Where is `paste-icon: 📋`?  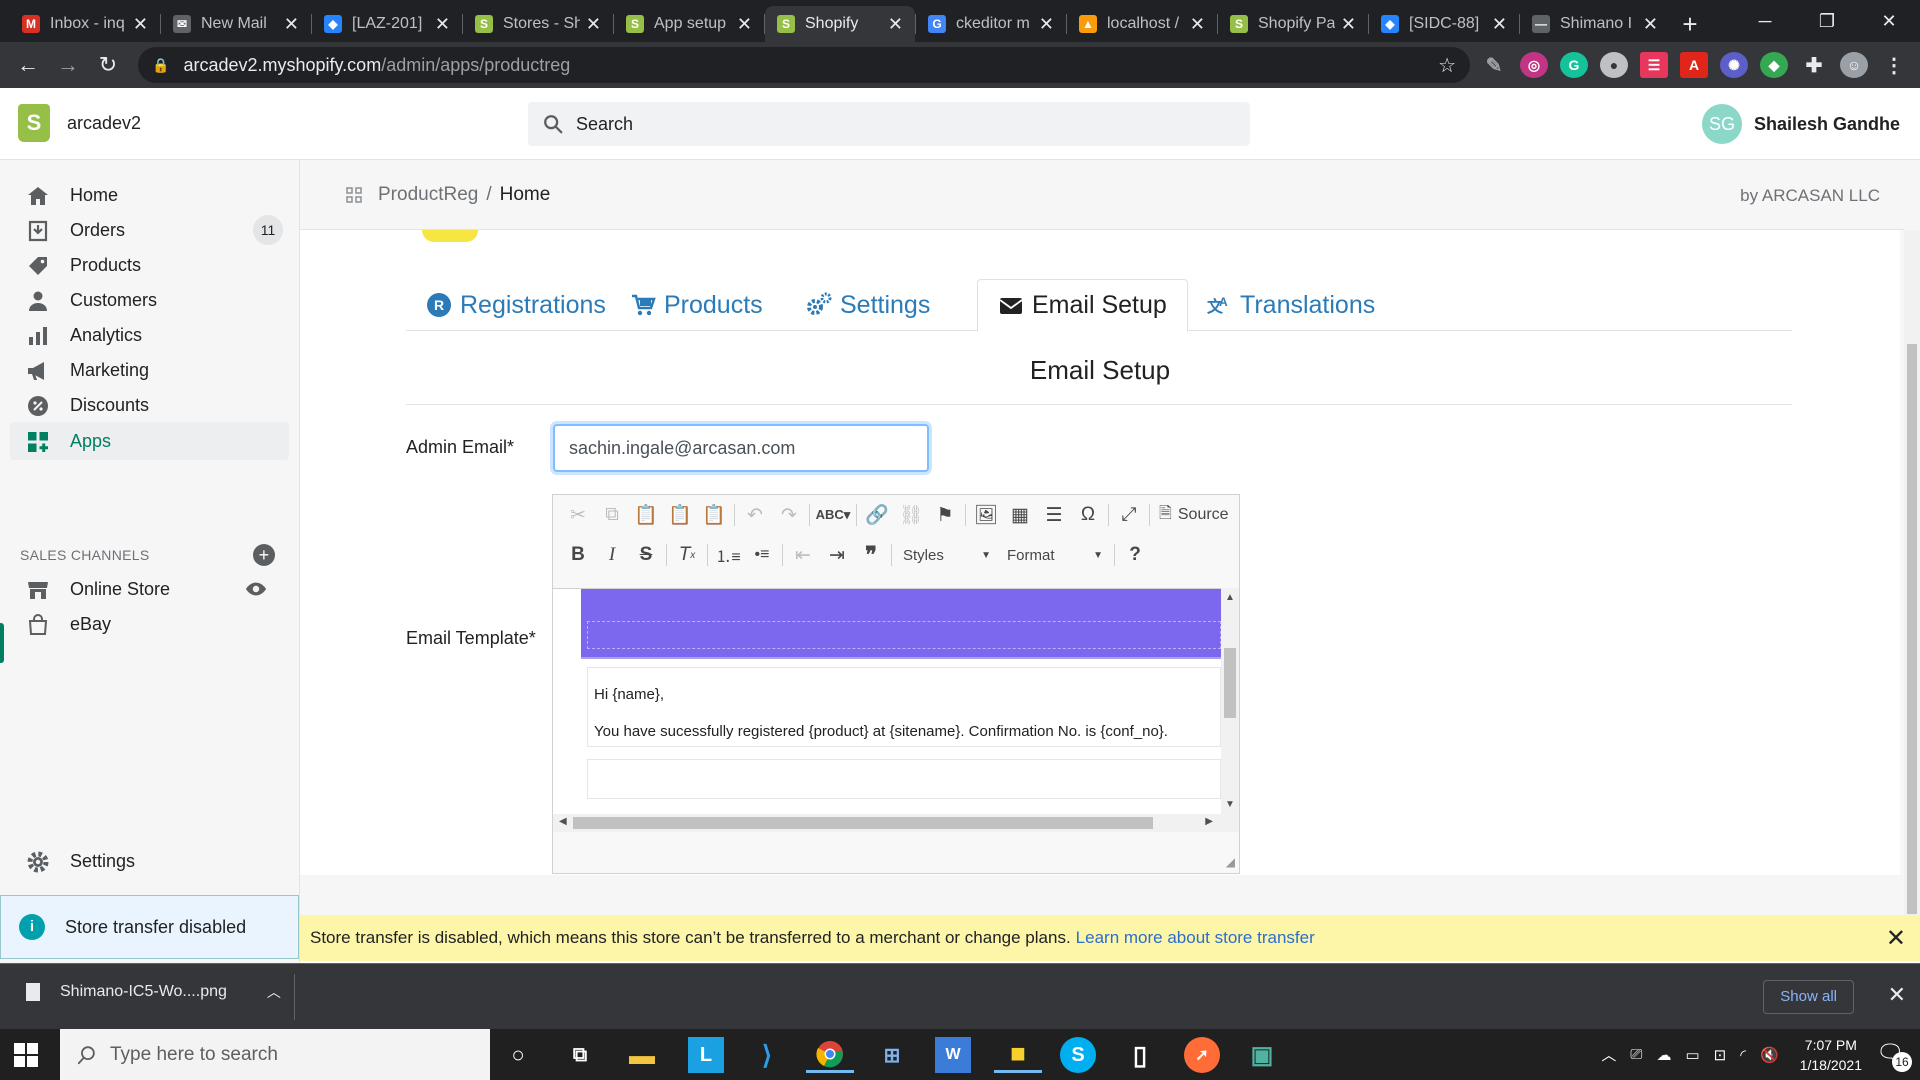
paste-icon: 📋 is located at coordinates (646, 515).